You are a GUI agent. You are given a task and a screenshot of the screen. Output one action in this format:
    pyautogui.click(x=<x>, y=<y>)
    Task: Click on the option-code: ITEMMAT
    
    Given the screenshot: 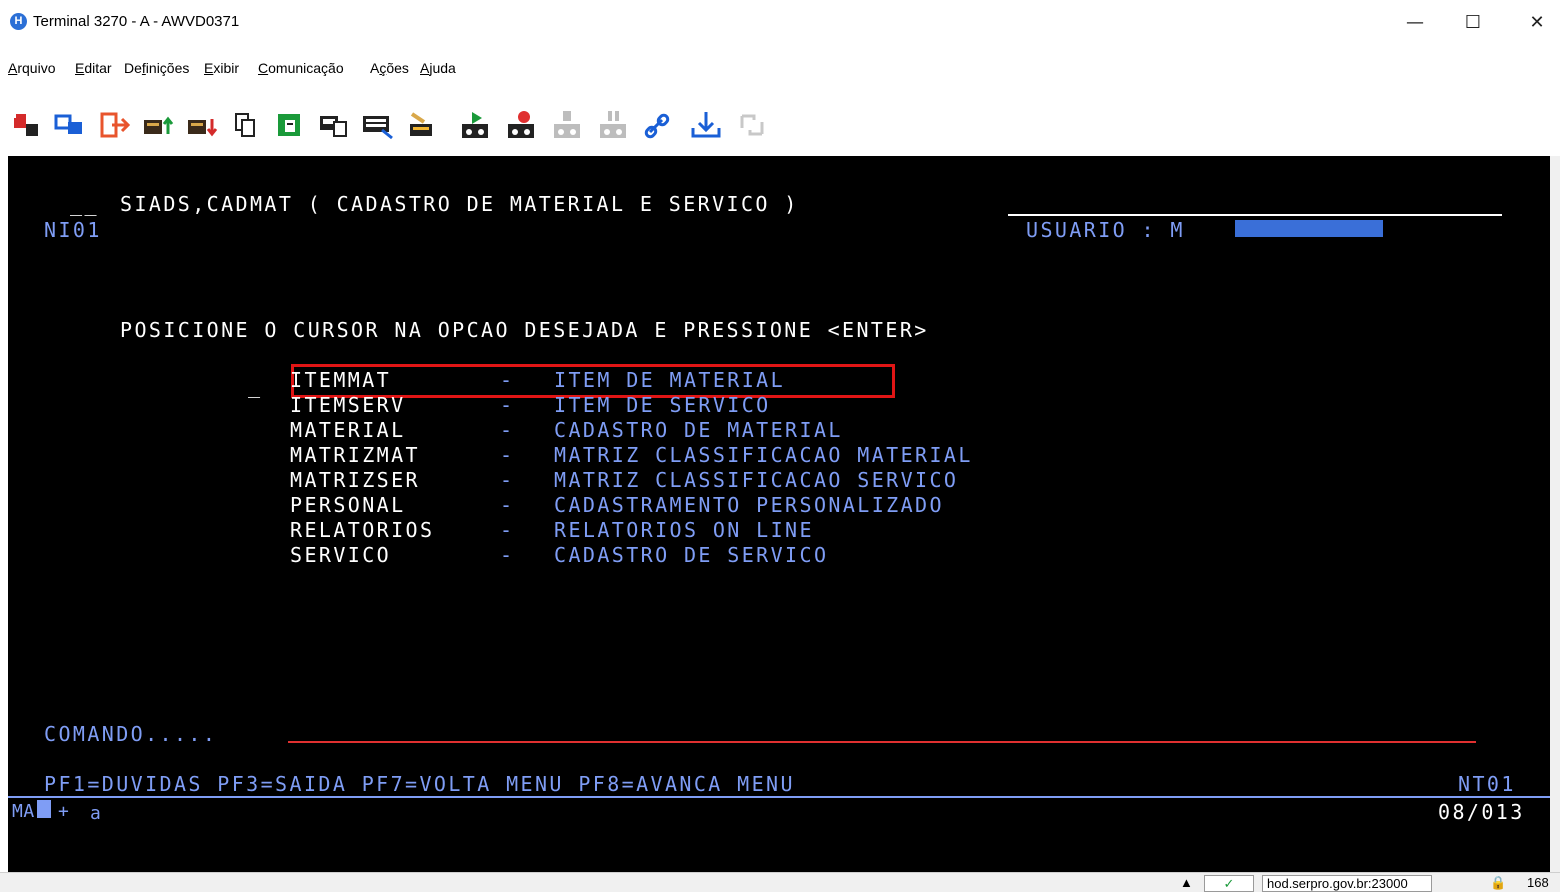 What is the action you would take?
    pyautogui.click(x=340, y=380)
    